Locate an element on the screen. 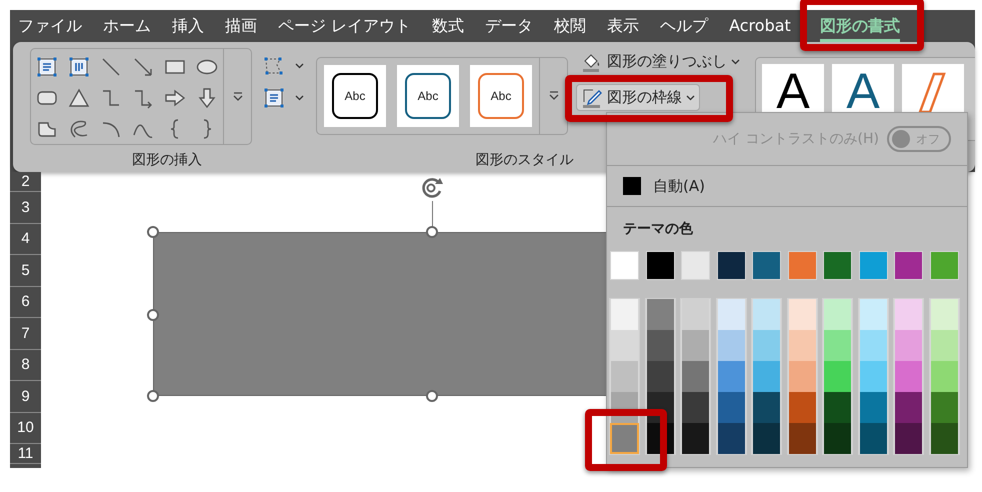 The width and height of the screenshot is (982, 492). ribbon-tab: ヘルプ is located at coordinates (684, 26).